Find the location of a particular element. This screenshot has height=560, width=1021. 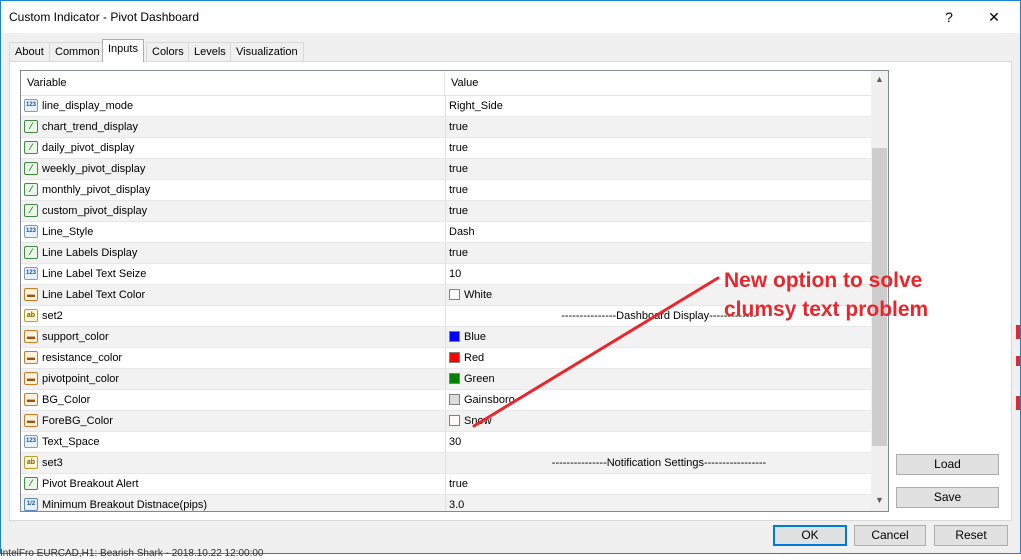

tab-inputs: Inputs is located at coordinates (123, 50).